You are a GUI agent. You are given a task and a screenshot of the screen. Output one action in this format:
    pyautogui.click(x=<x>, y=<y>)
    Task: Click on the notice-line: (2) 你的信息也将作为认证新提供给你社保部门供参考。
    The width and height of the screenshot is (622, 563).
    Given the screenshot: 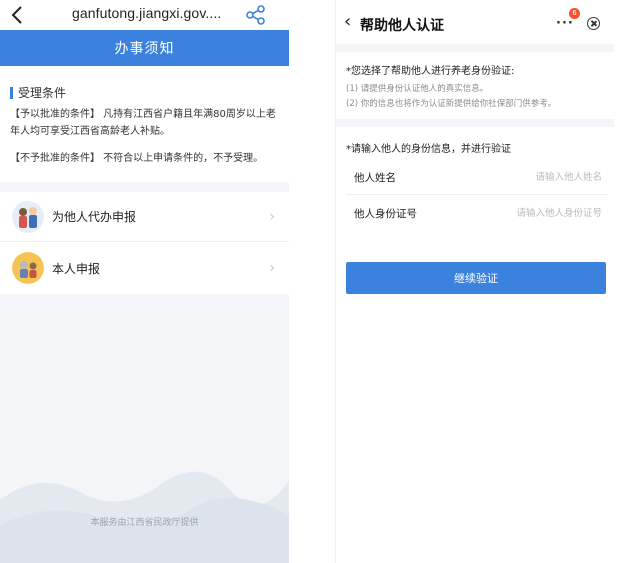 What is the action you would take?
    pyautogui.click(x=451, y=104)
    